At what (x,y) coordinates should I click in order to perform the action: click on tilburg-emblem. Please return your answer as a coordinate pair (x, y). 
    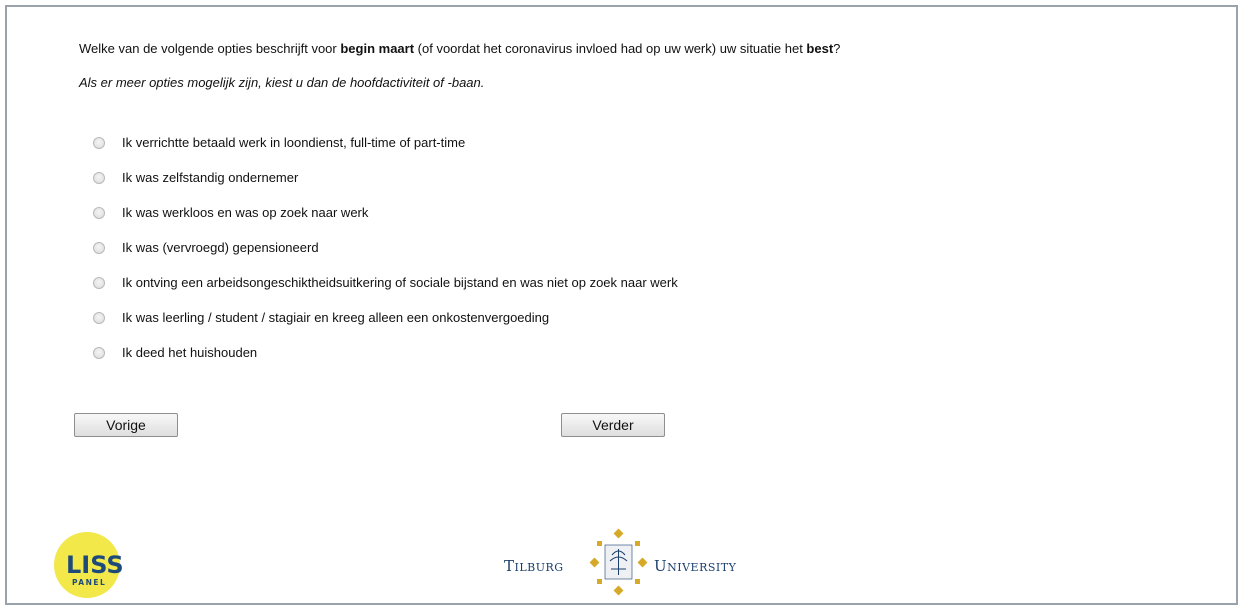
    Looking at the image, I should click on (618, 562).